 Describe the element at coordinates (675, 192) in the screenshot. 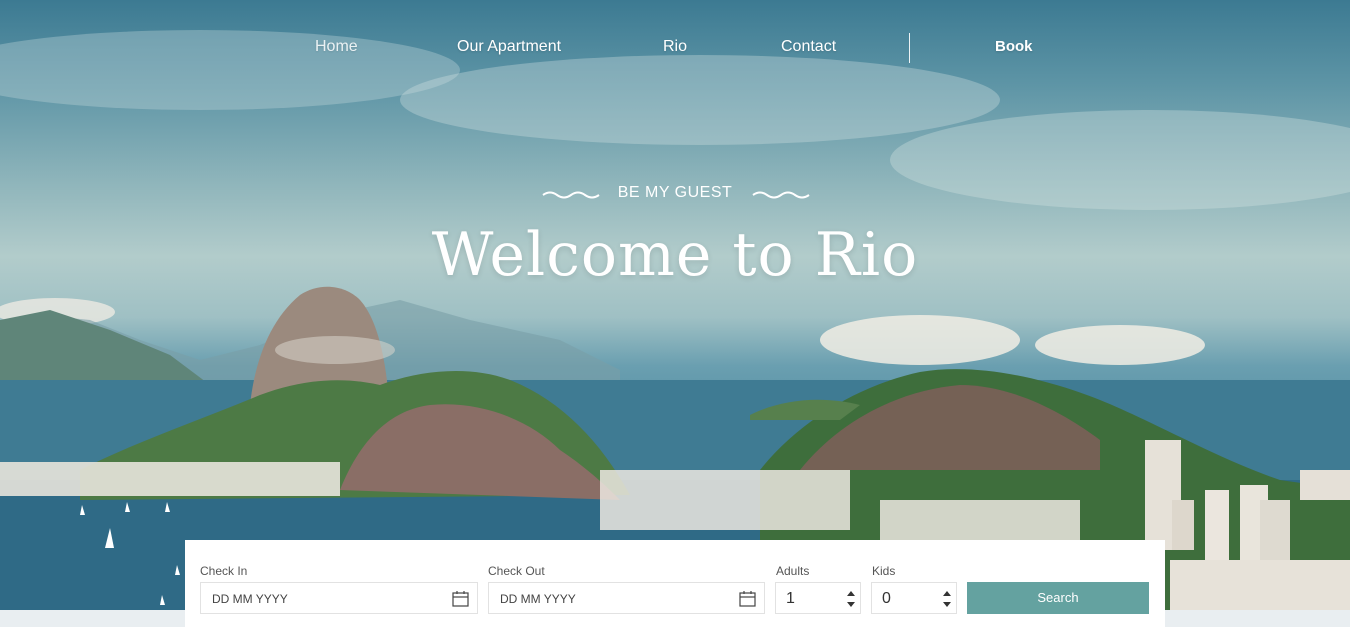

I see `hero-tagline: BE MY GUEST` at that location.